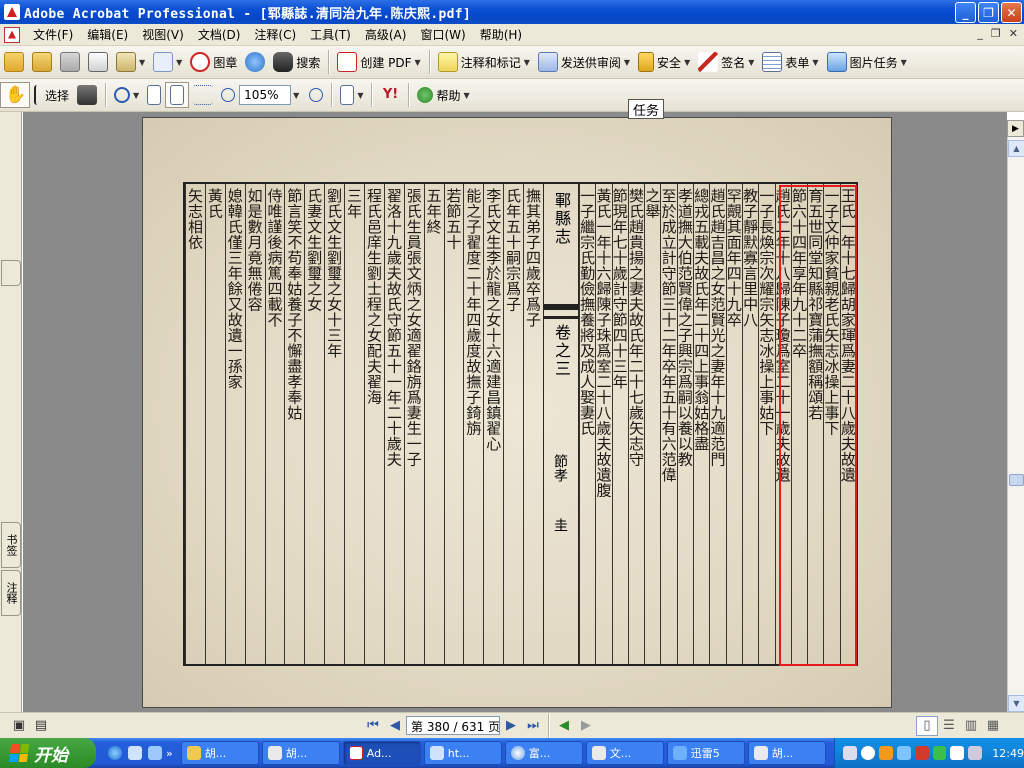 This screenshot has width=1024, height=768. I want to click on attach-button: ▼, so click(167, 62).